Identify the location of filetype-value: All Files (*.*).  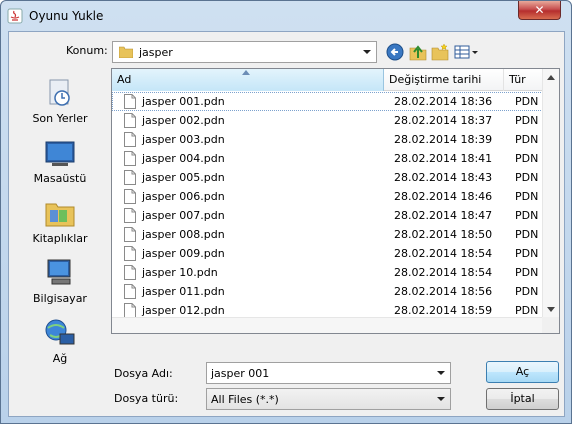
(245, 399).